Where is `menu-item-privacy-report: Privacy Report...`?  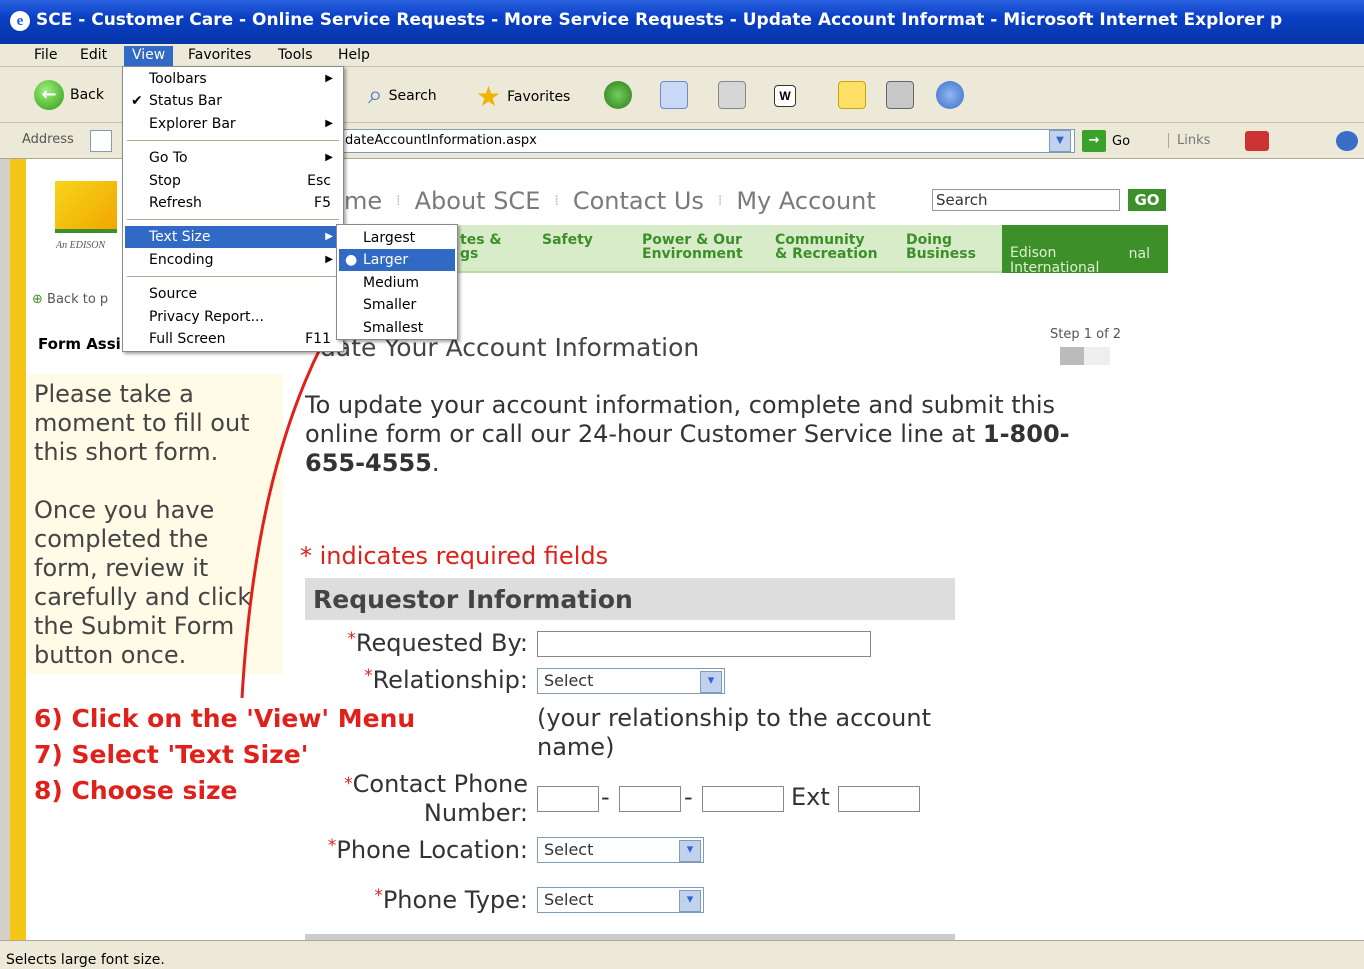 menu-item-privacy-report: Privacy Report... is located at coordinates (233, 317).